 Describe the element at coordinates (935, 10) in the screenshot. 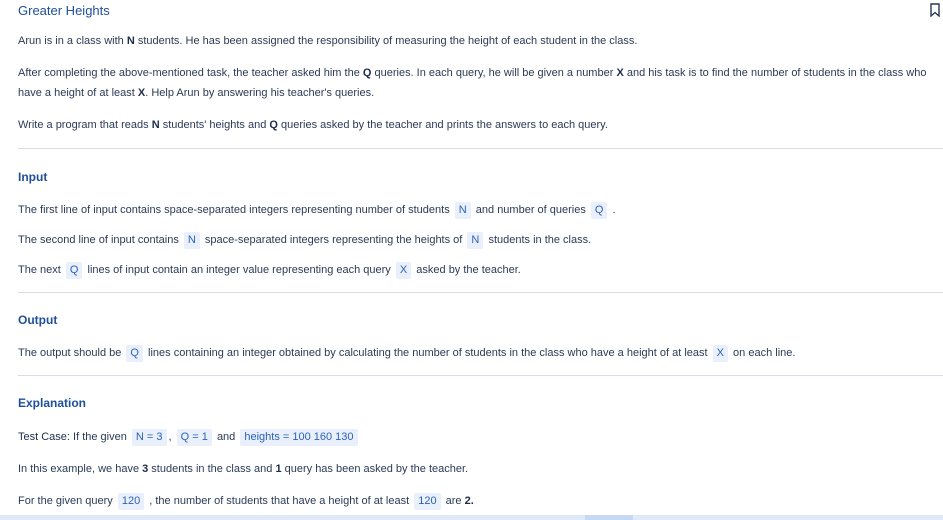

I see `bookmark-icon` at that location.